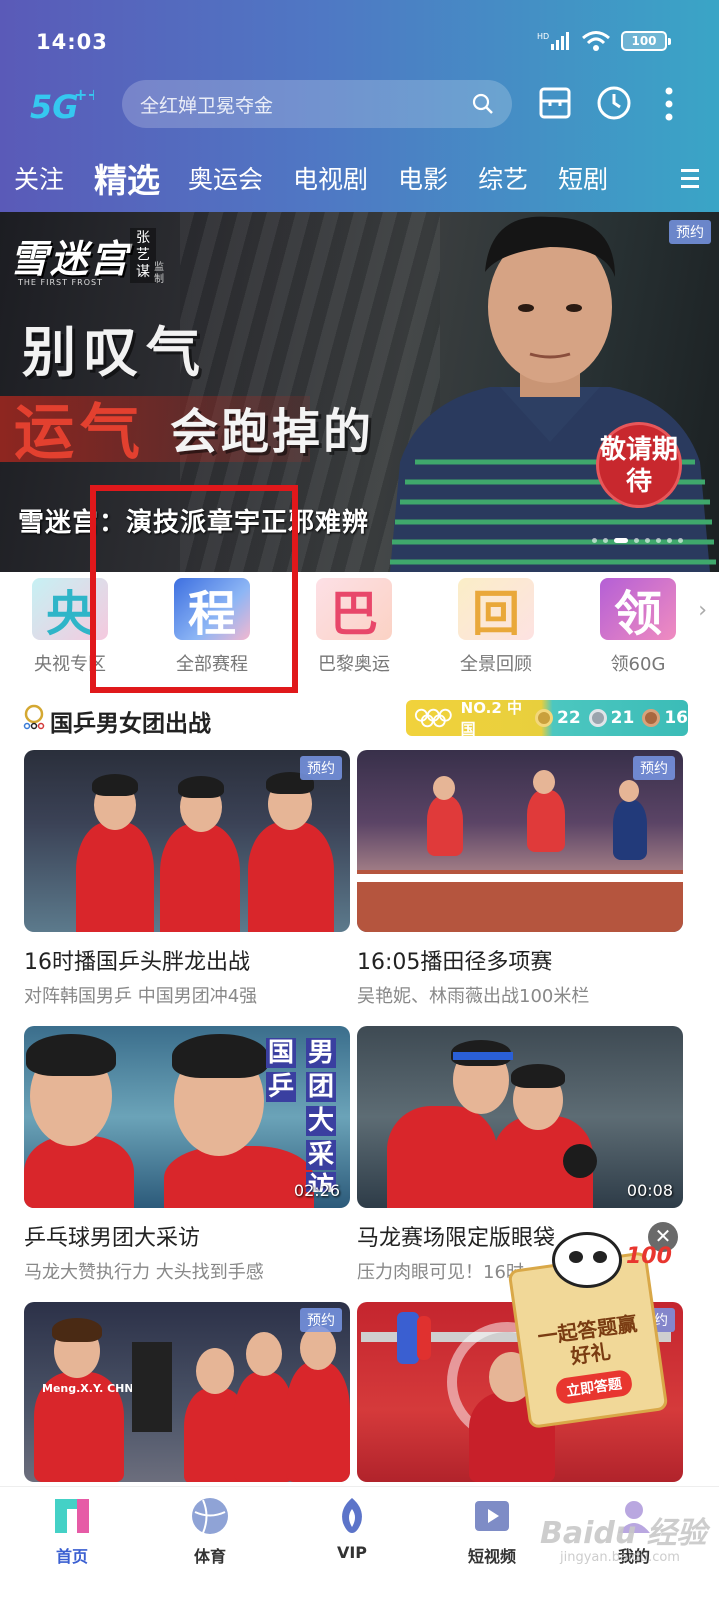 This screenshot has width=719, height=1600. I want to click on banner-director-tag: 监制, so click(159, 273).